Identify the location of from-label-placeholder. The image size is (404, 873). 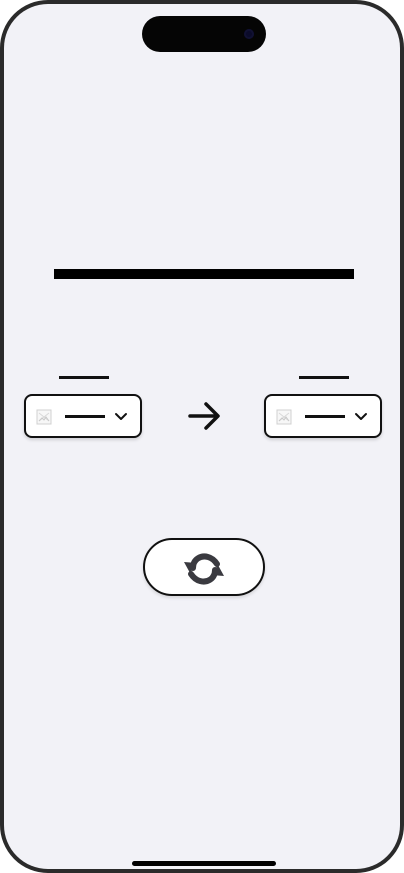
(84, 377).